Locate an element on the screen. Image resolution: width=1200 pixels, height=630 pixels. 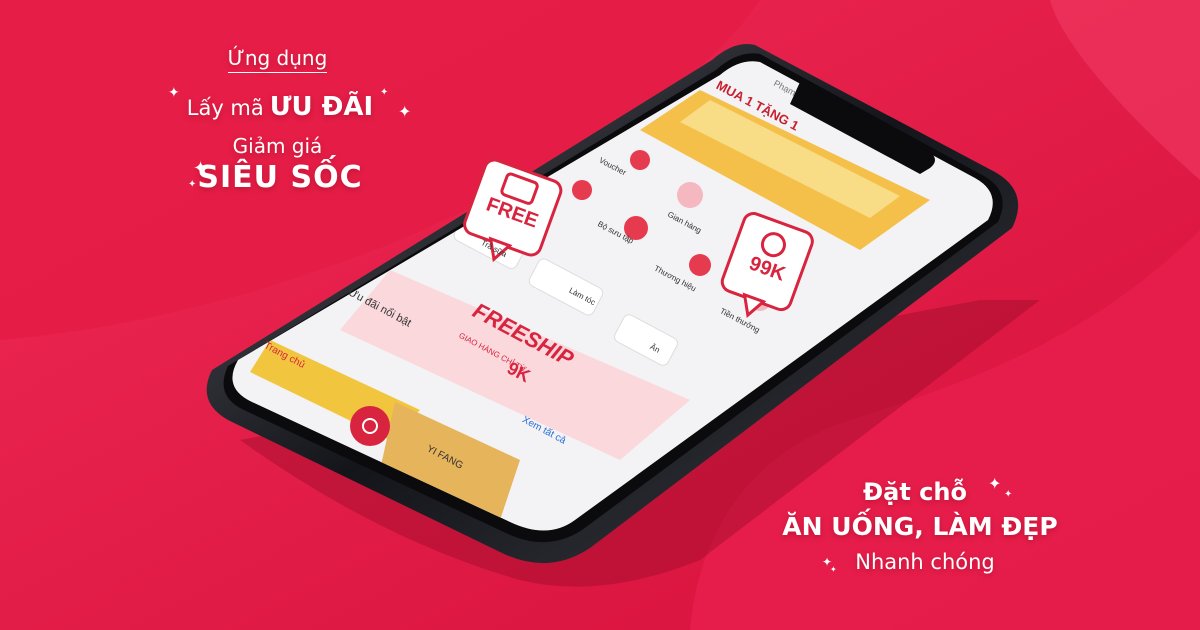
headline-booking: Đặt chỗ is located at coordinates (915, 492).